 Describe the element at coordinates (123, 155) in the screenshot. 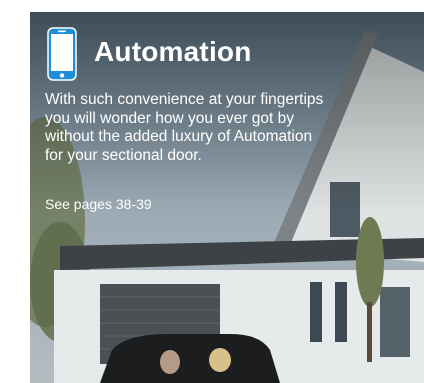

I see `body-line: for your sectional door.` at that location.